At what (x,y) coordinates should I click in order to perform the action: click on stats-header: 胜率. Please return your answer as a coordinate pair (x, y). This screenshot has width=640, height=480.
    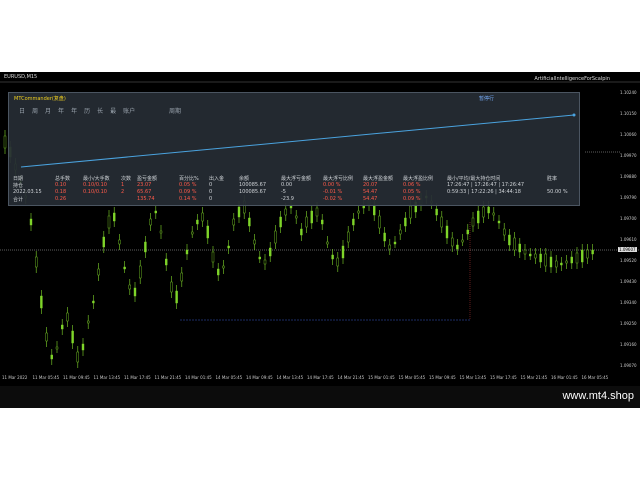
    Looking at the image, I should click on (552, 179).